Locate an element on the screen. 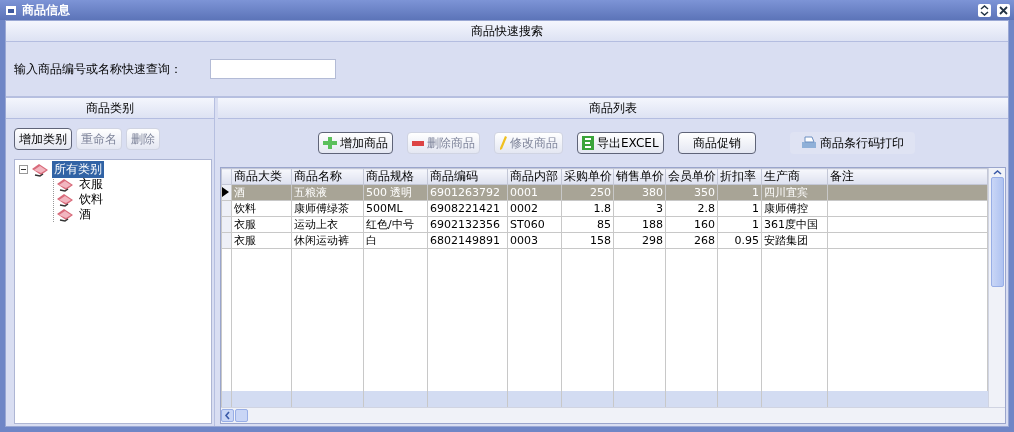  toolbar-button: 增加商品 is located at coordinates (355, 143).